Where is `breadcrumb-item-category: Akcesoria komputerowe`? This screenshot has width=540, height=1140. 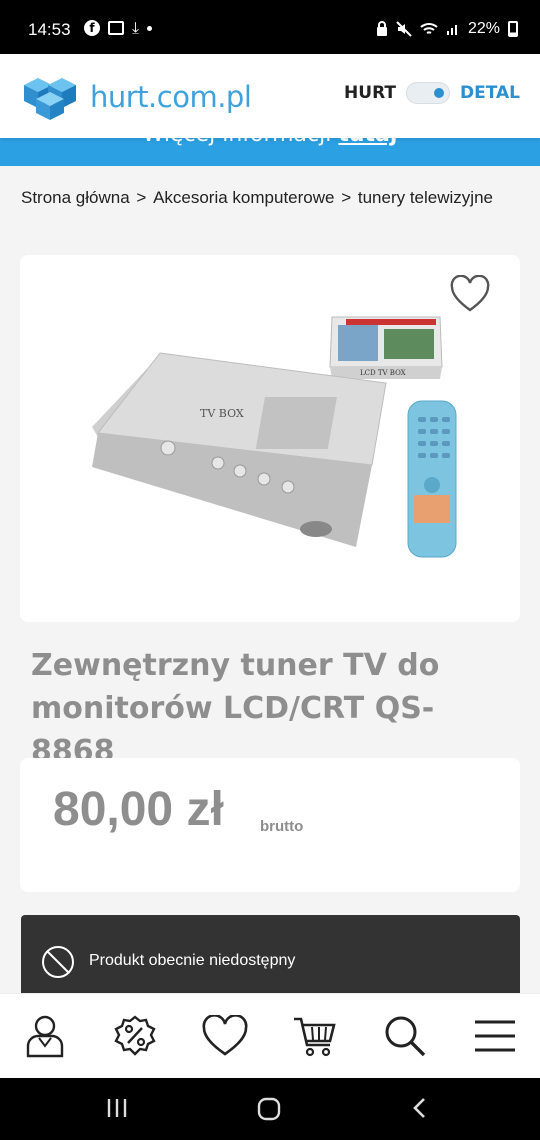
breadcrumb-item-category: Akcesoria komputerowe is located at coordinates (243, 197).